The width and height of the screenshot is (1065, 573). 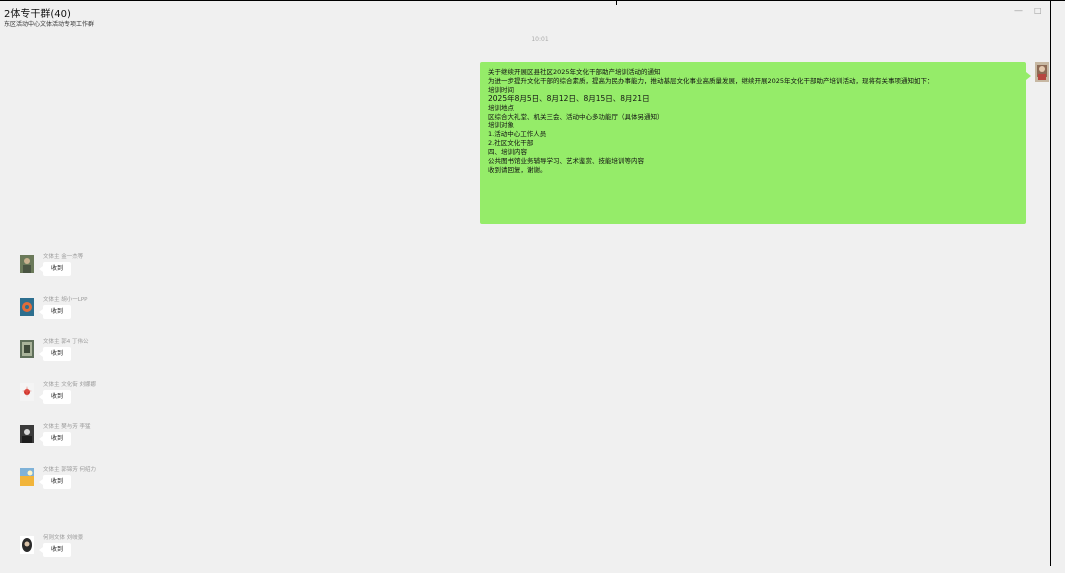 I want to click on list-item: 文体主 文化街 刘娜娜 收到, so click(x=120, y=400).